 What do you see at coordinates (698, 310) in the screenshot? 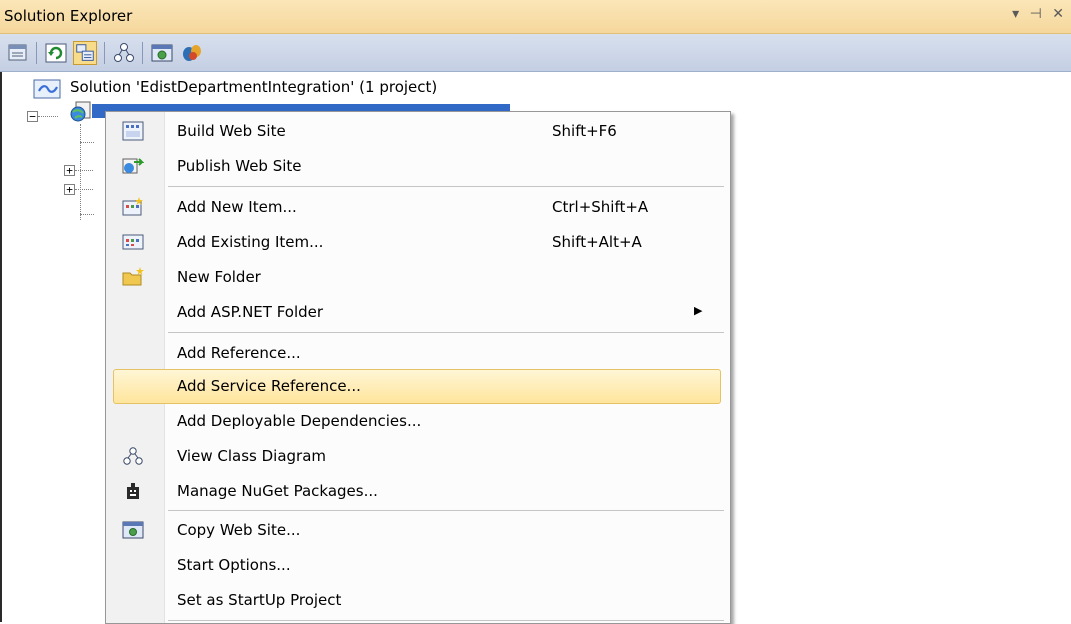
I see `submenu-arrow-icon: ▶` at bounding box center [698, 310].